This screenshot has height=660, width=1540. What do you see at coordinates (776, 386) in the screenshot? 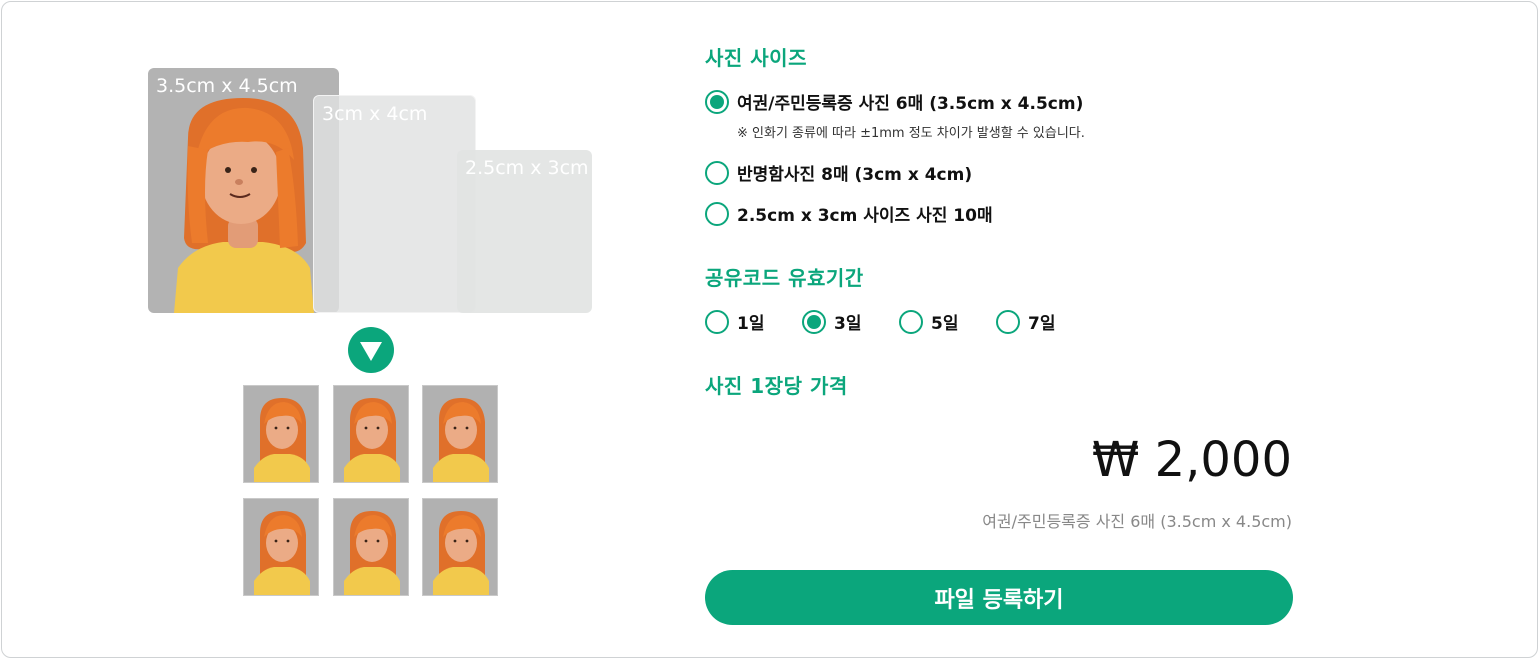
I see `price-per-photo-title: 사진 1장당 가격` at bounding box center [776, 386].